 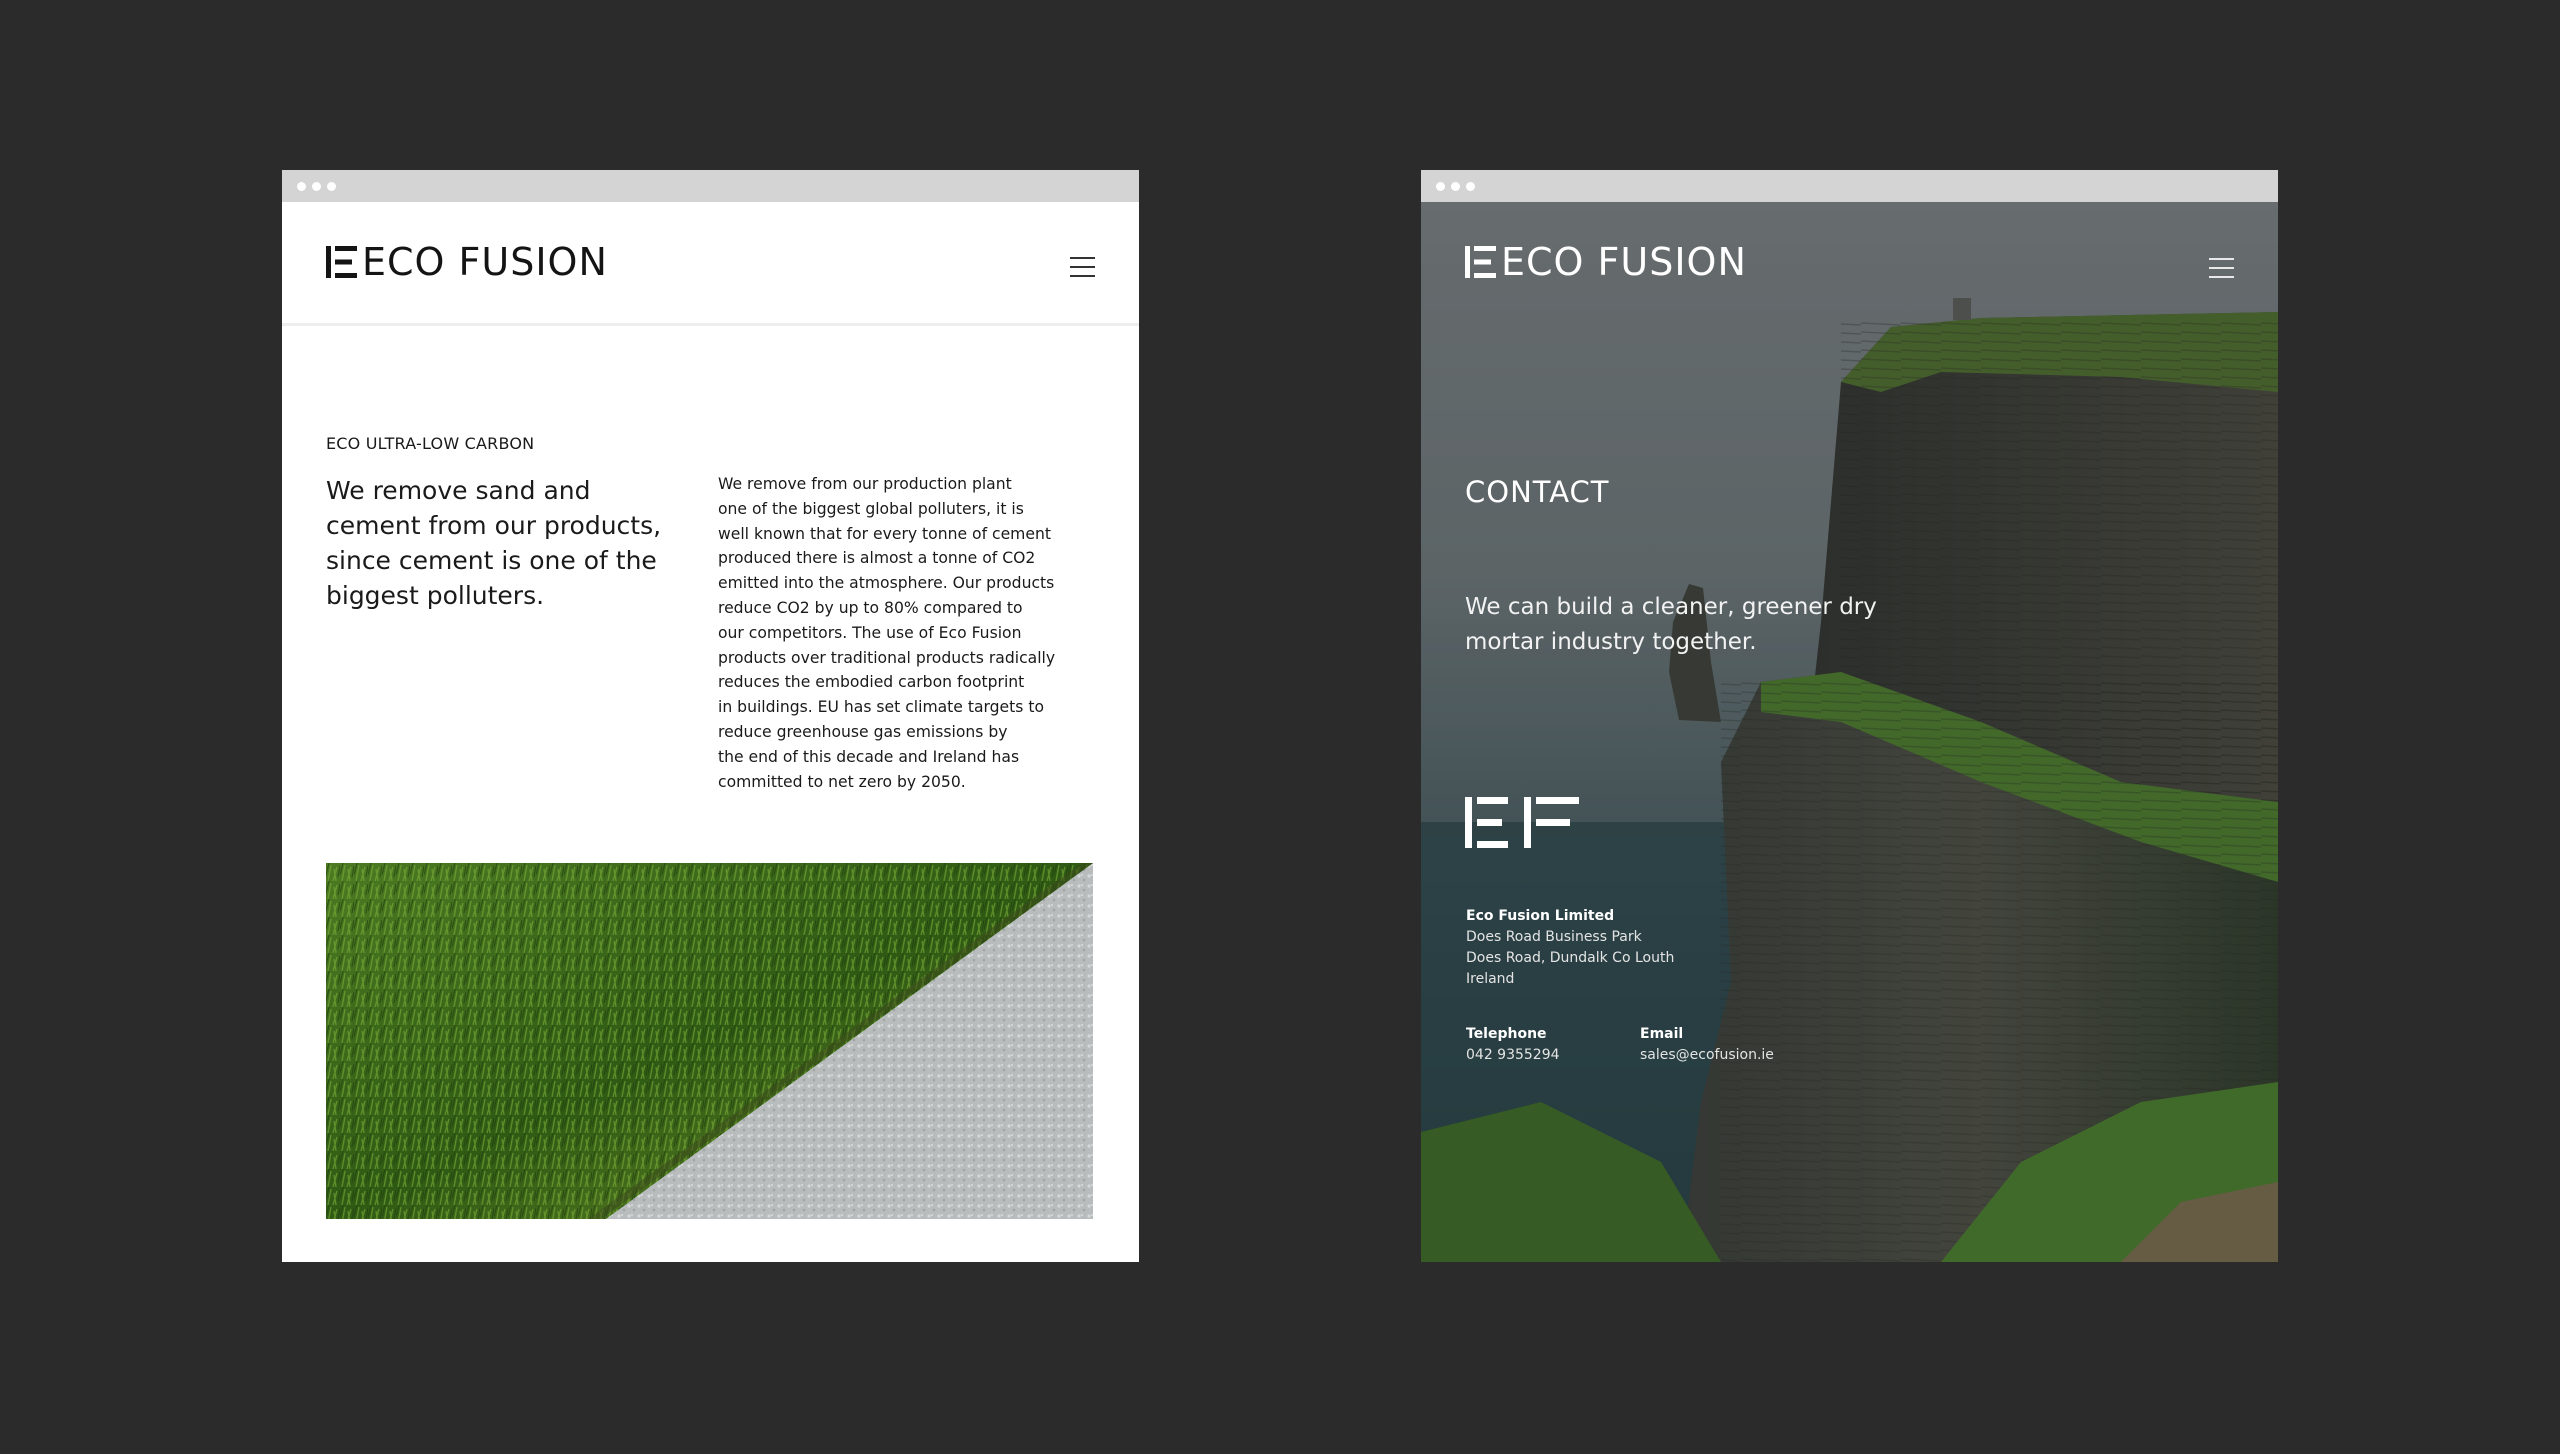 What do you see at coordinates (1570, 958) in the screenshot?
I see `address-line: Does Road, Dundalk Co Louth` at bounding box center [1570, 958].